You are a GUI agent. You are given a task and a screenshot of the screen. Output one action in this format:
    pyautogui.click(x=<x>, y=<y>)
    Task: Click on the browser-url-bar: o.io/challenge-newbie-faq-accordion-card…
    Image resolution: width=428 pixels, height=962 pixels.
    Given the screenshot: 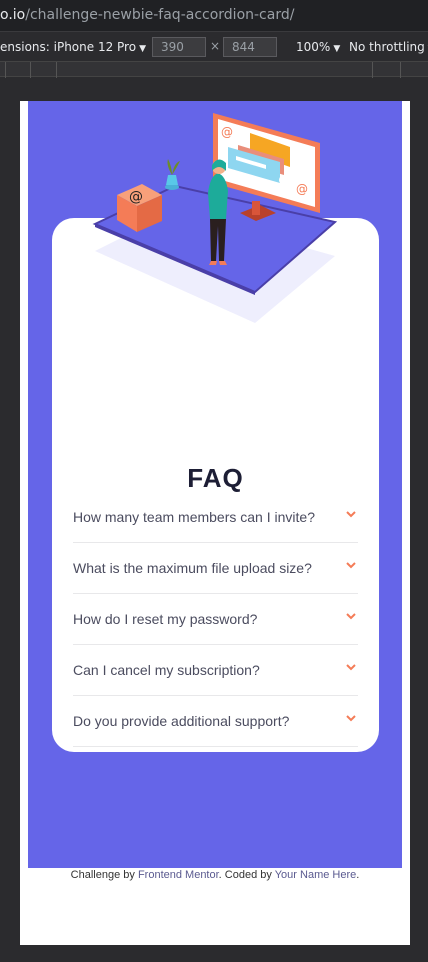 What is the action you would take?
    pyautogui.click(x=214, y=16)
    